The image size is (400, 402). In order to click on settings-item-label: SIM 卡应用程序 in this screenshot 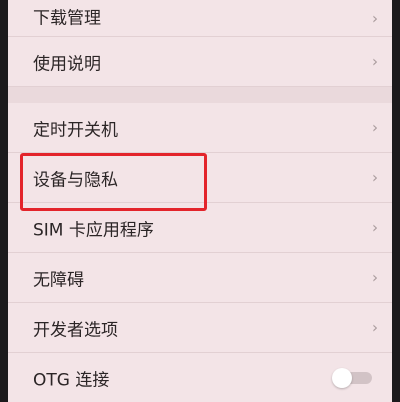, I will do `click(93, 230)`.